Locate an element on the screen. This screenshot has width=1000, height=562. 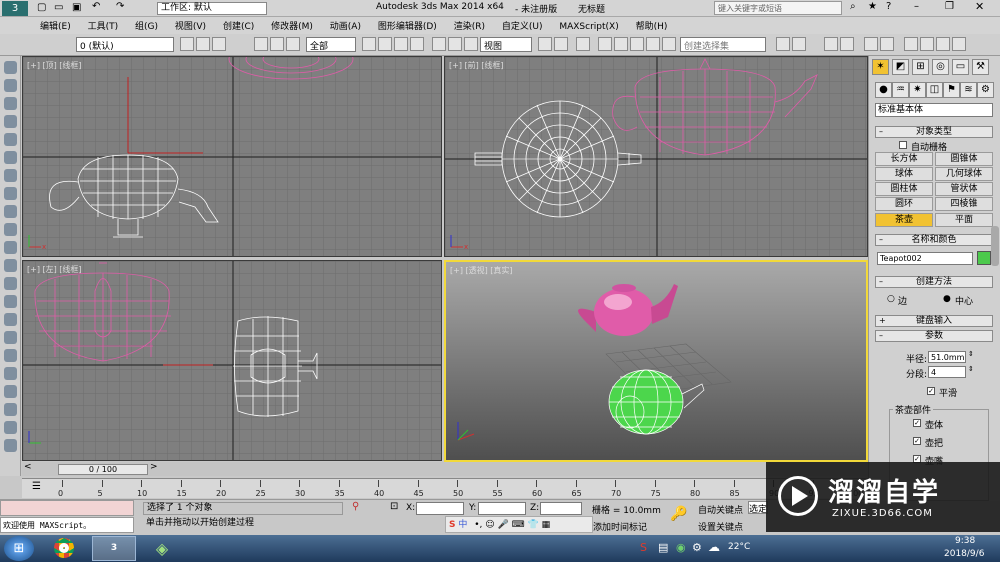
edit-named-selection-icon is located at coordinates (669, 44).